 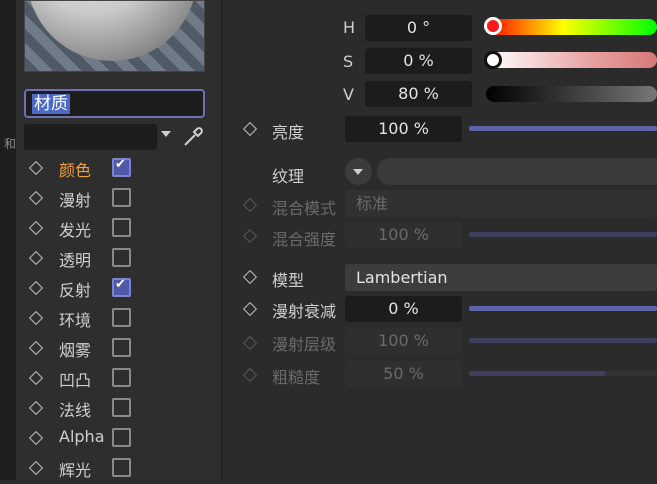 I want to click on channel-label: 法线, so click(x=75, y=409).